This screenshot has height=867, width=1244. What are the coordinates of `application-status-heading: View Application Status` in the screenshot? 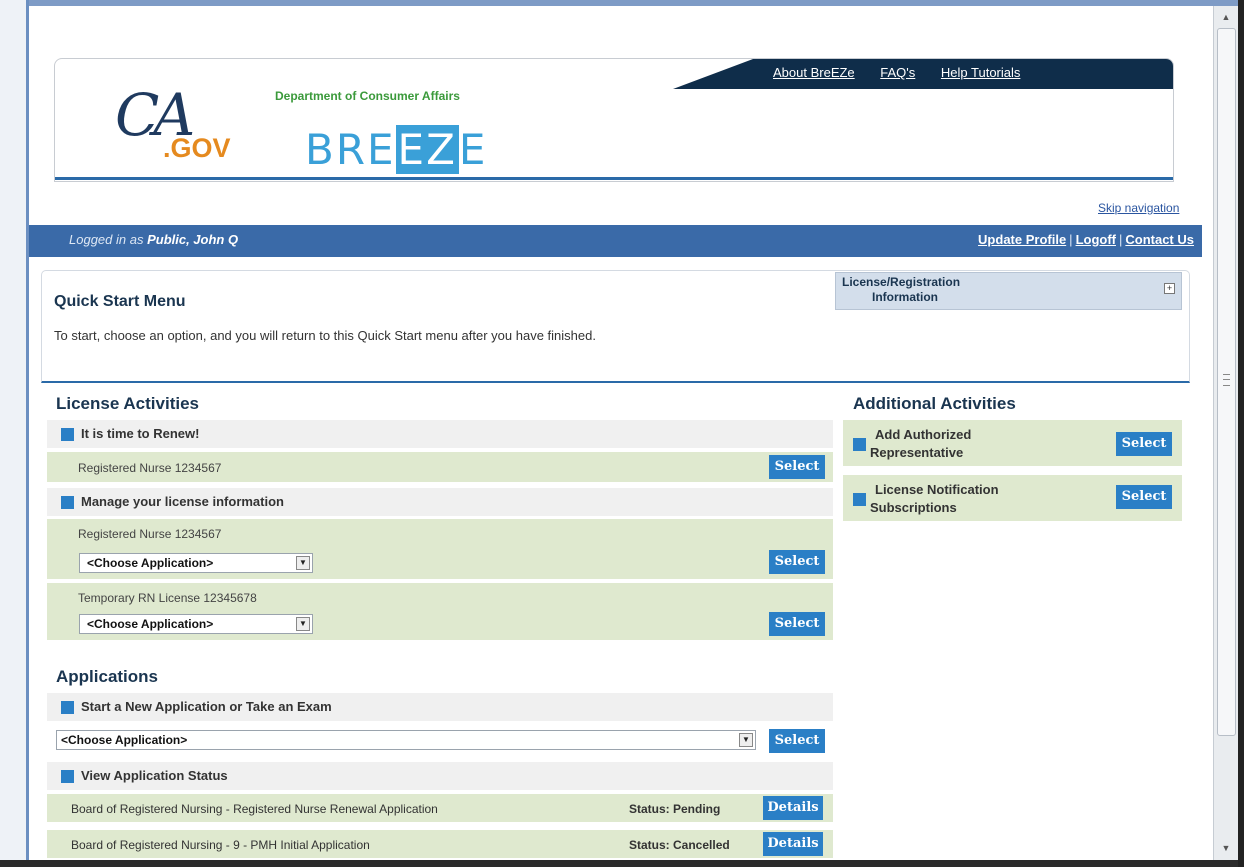 It's located at (440, 776).